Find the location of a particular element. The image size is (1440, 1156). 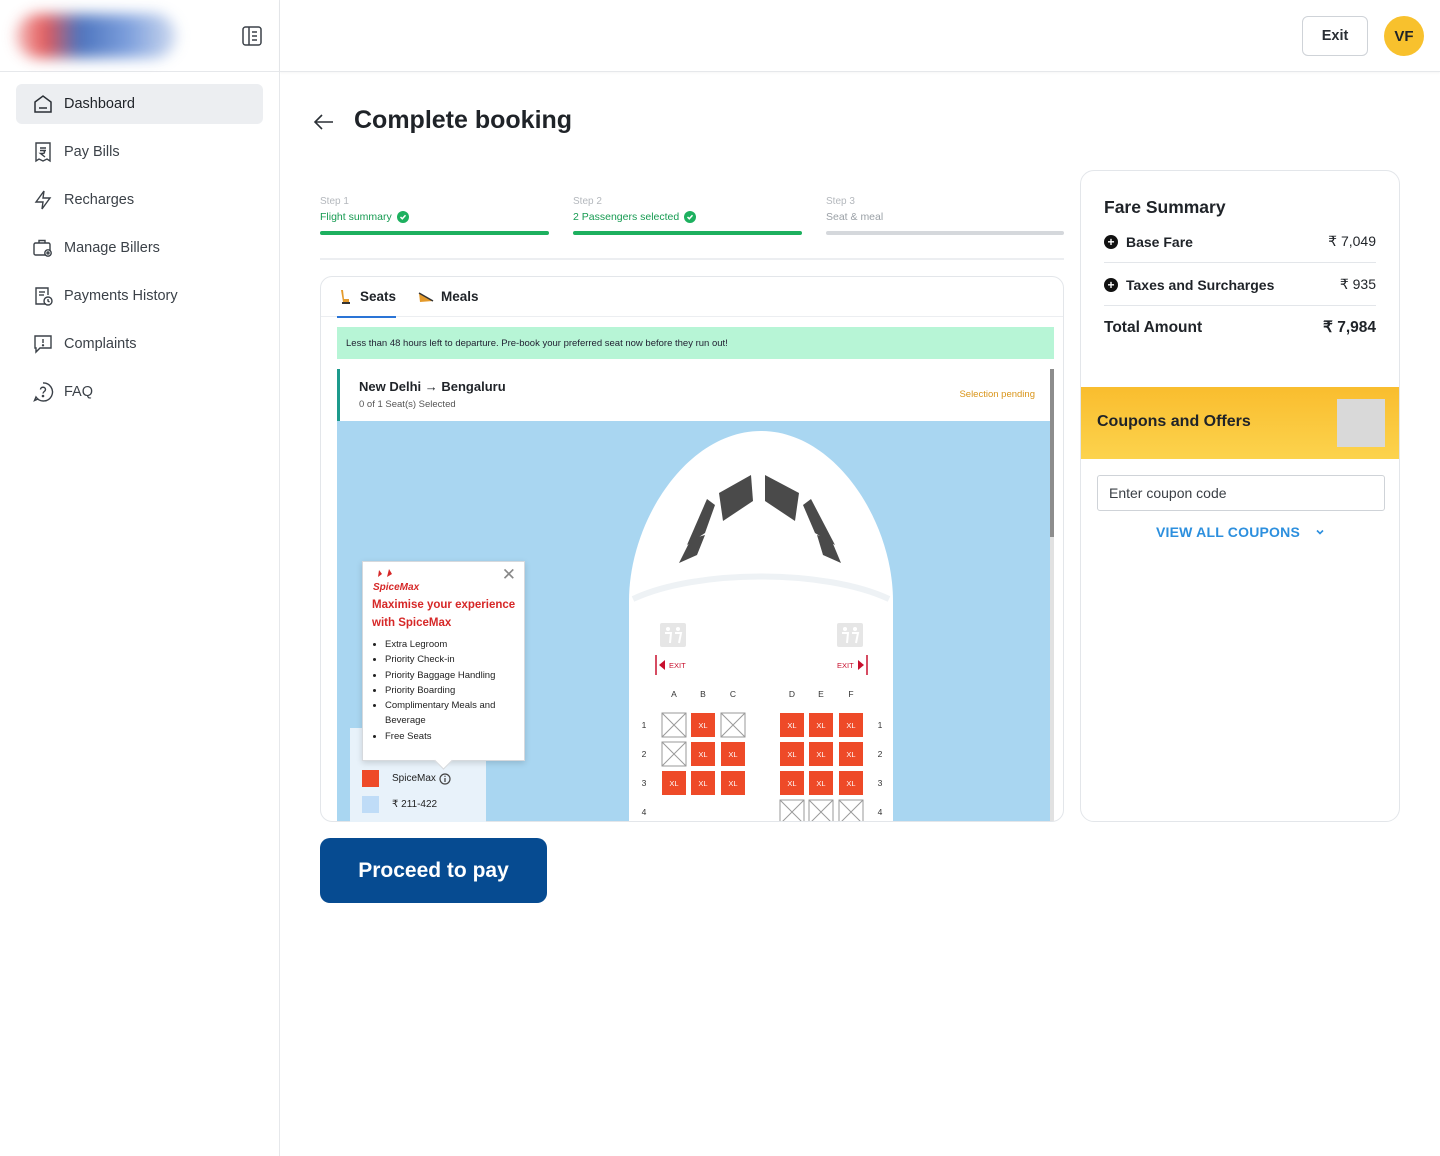

taxes-row: + Taxes and Surcharges ₹ 935 is located at coordinates (1240, 284).